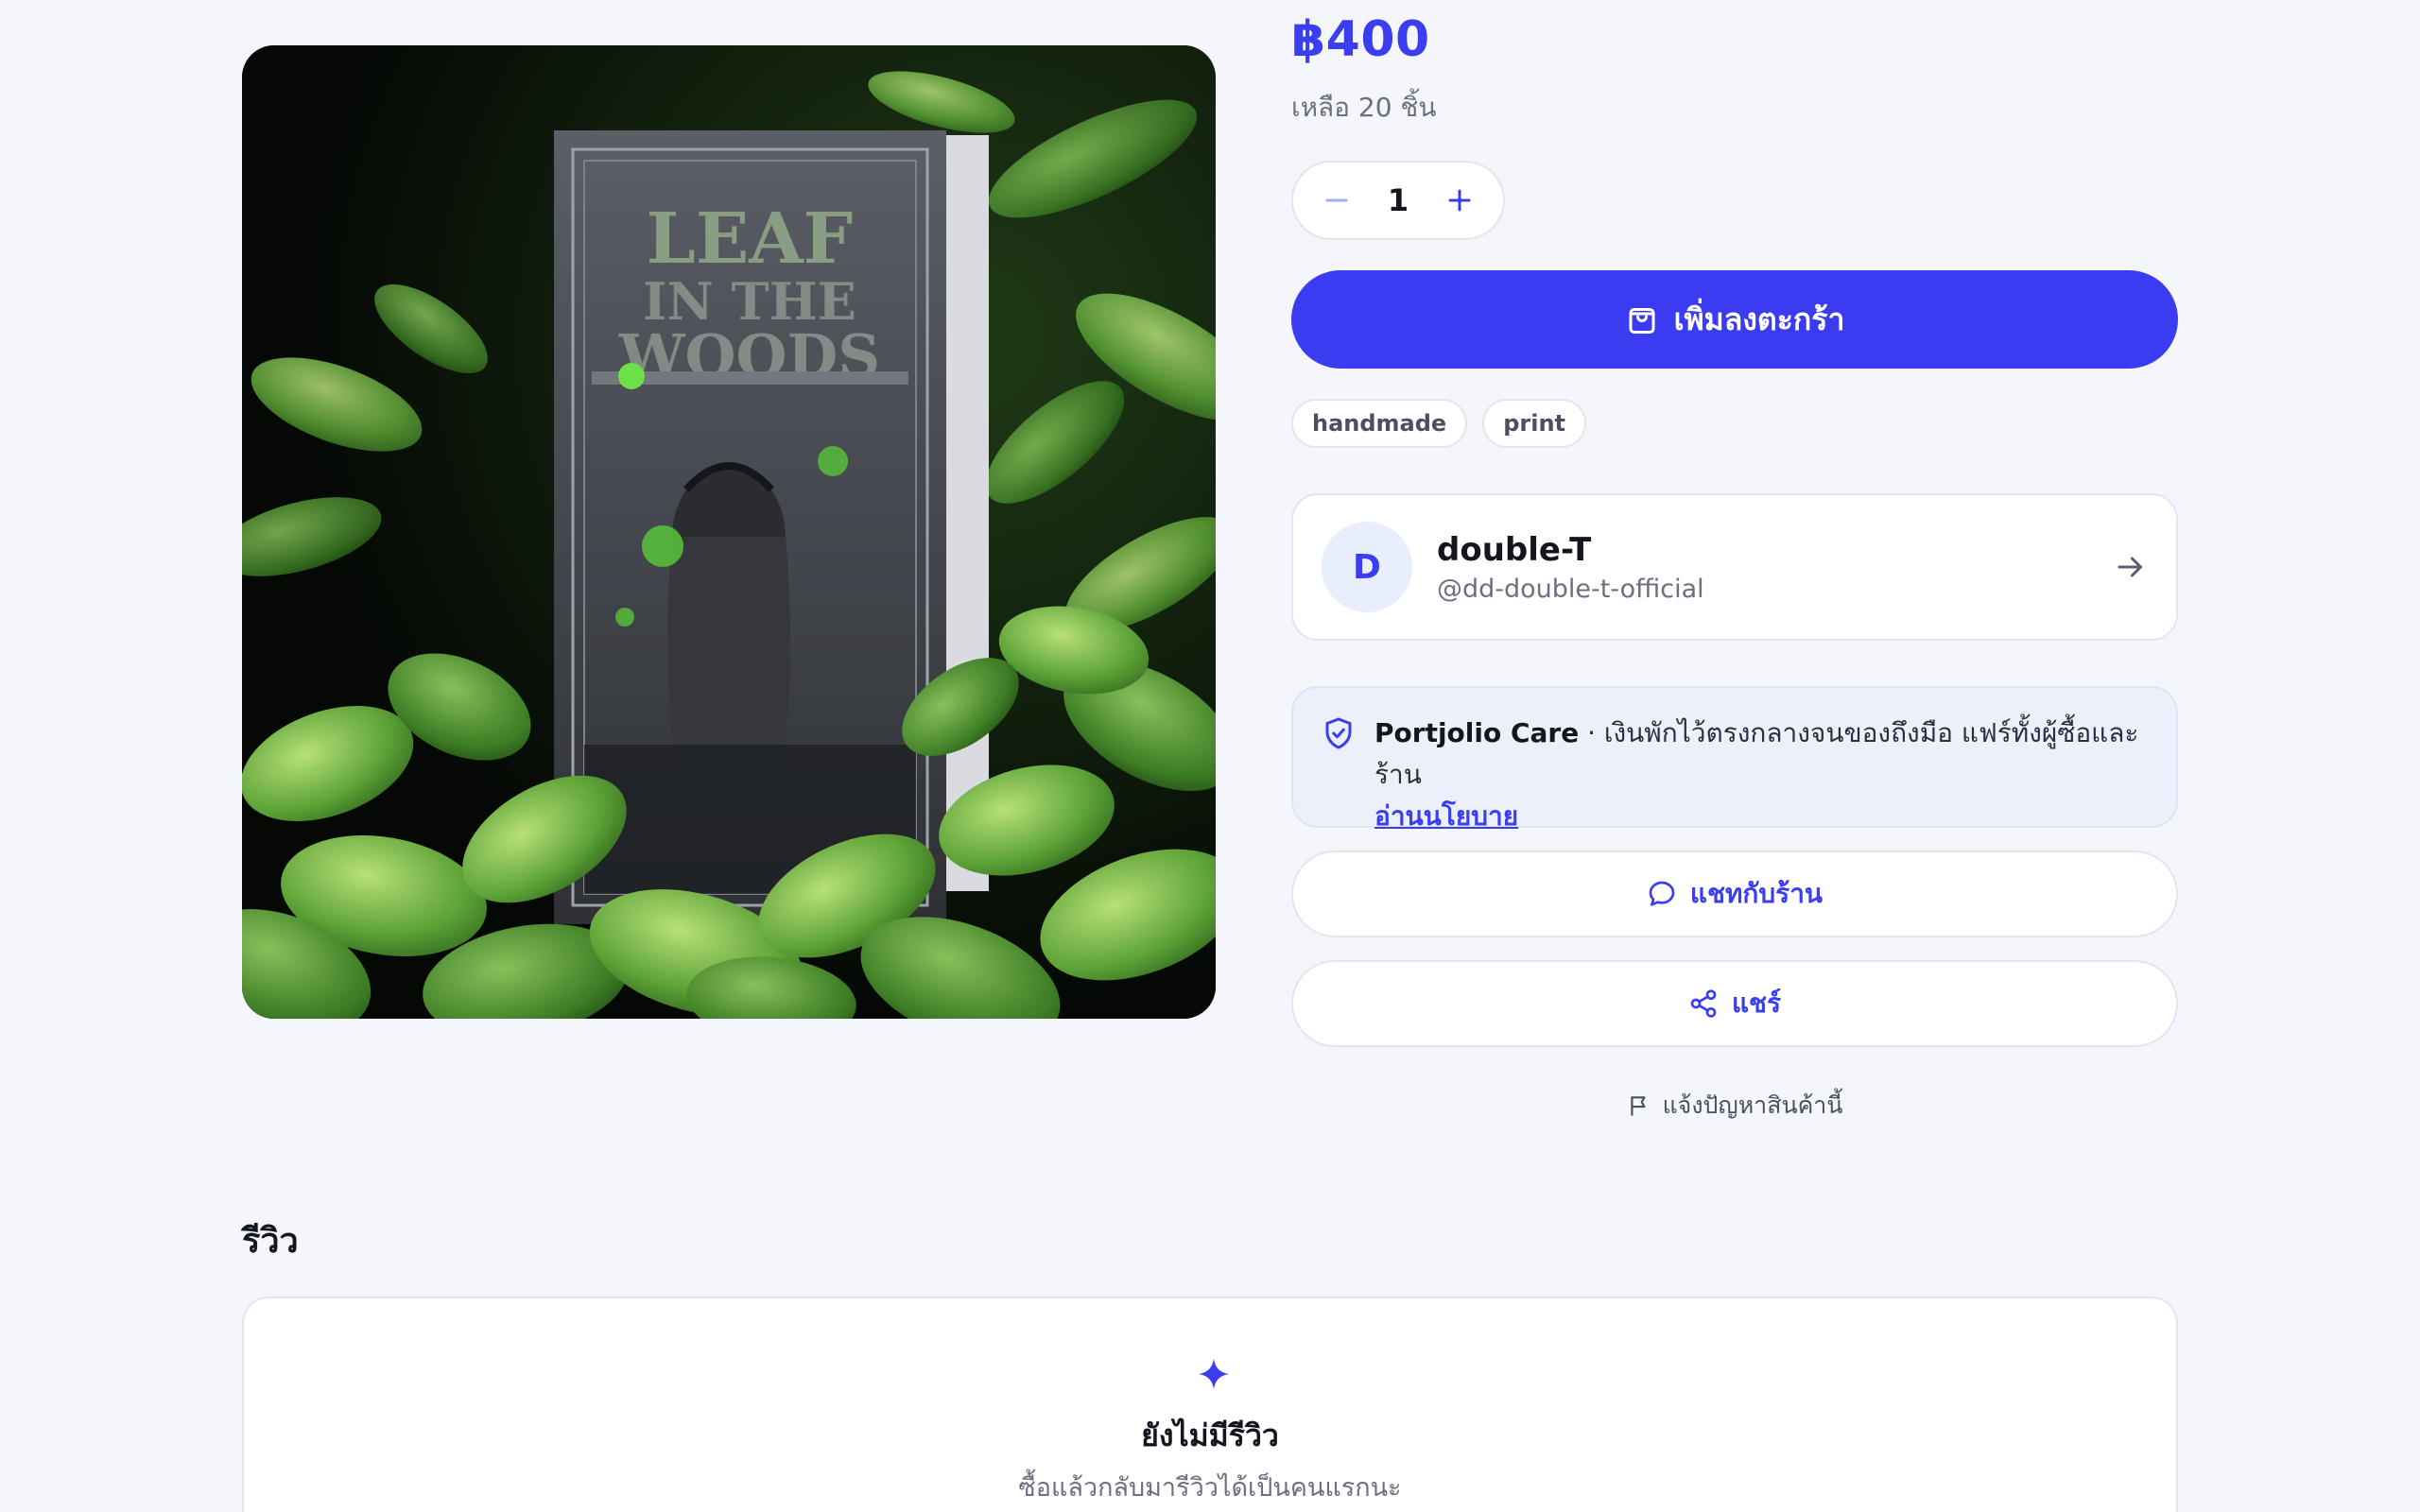 The height and width of the screenshot is (1512, 2420). I want to click on care-title: Portjolio Care, so click(1477, 732).